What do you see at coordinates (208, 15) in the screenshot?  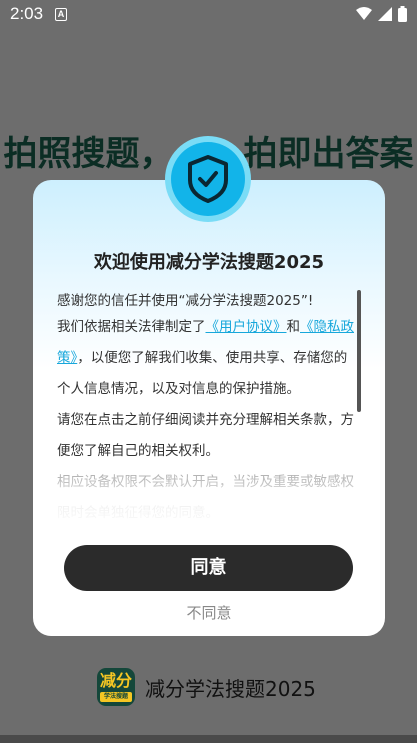 I see `status-bar: 2:03 A` at bounding box center [208, 15].